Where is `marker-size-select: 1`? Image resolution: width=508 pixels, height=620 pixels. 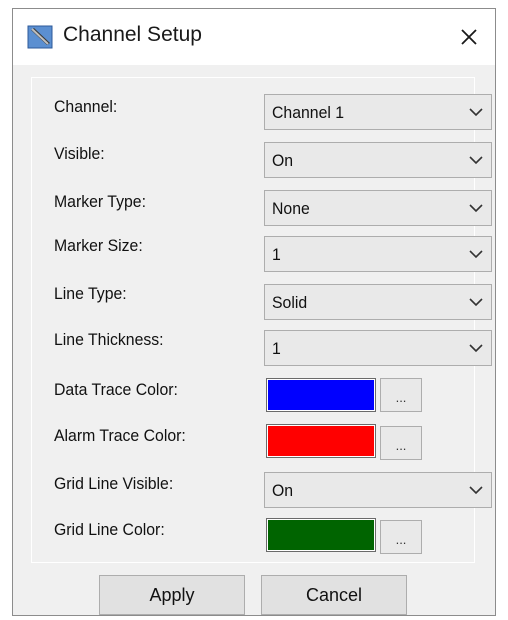
marker-size-select: 1 is located at coordinates (378, 254).